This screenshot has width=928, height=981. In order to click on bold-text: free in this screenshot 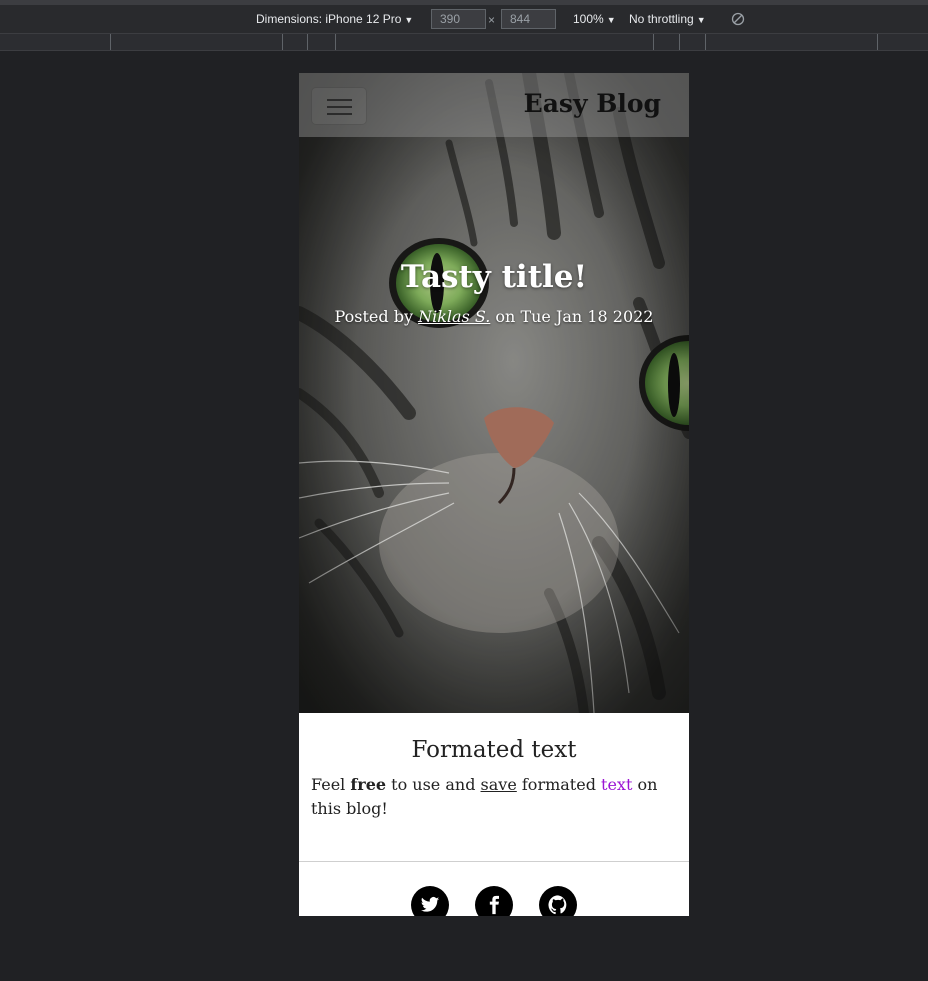, I will do `click(368, 784)`.